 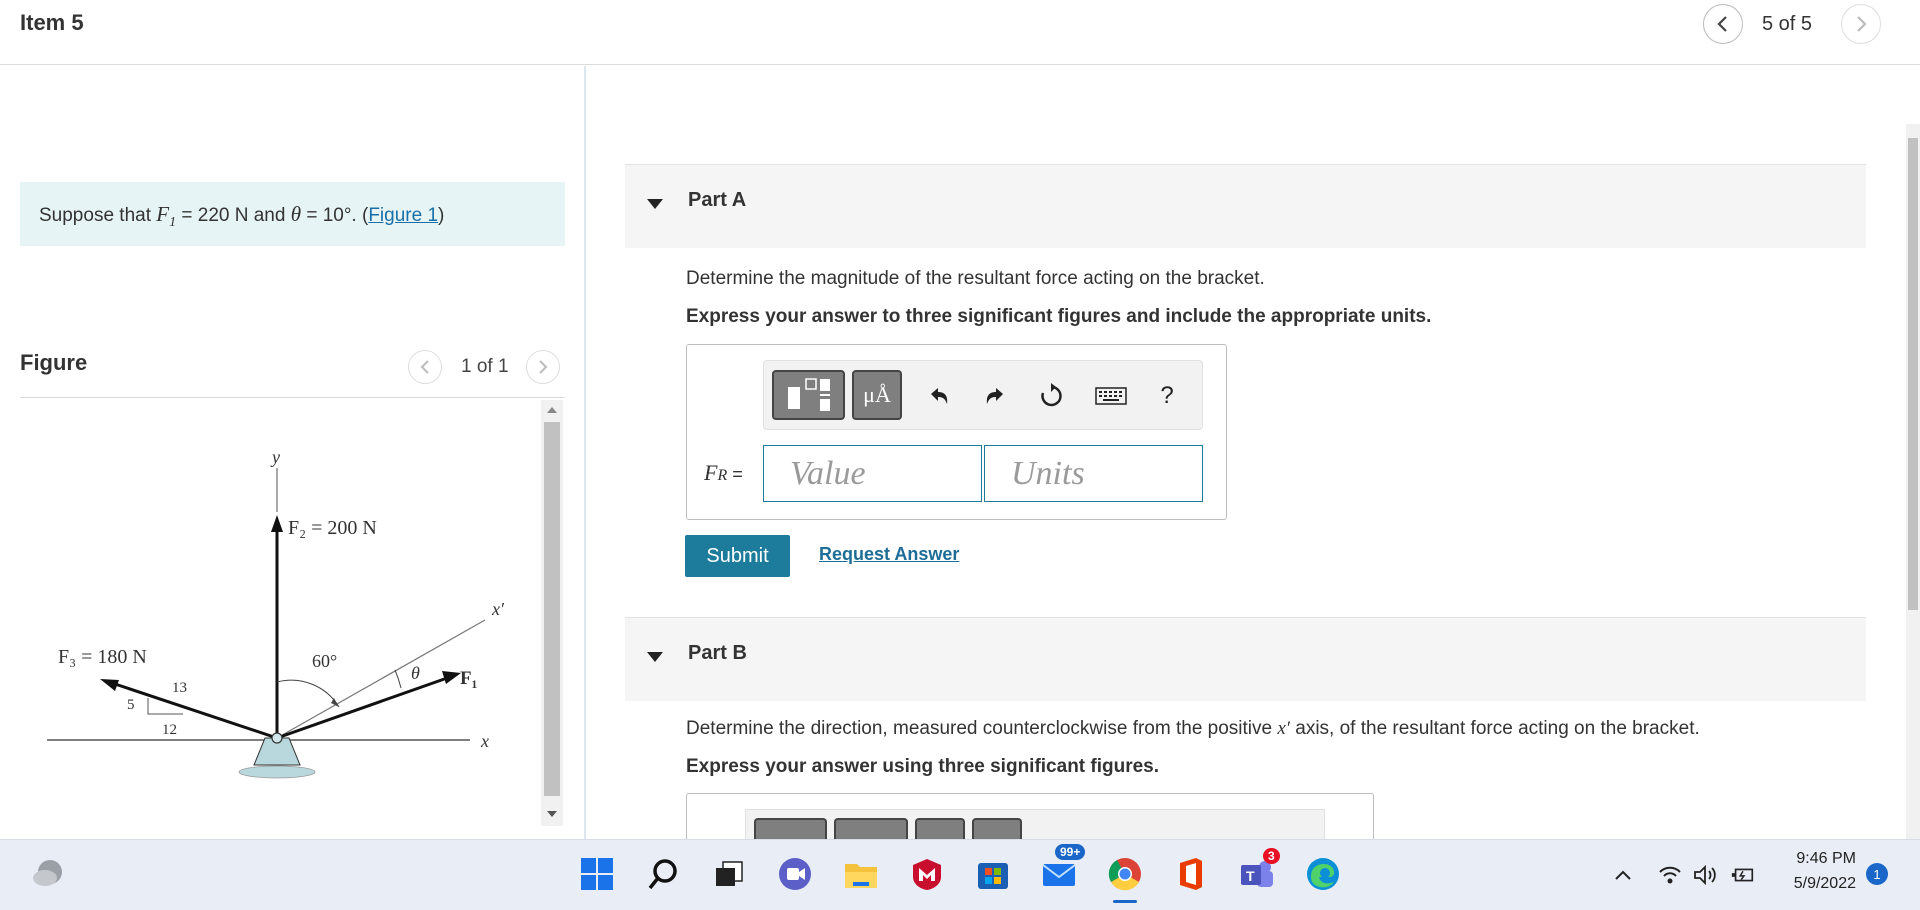 I want to click on f1-symbol: F, so click(x=163, y=214).